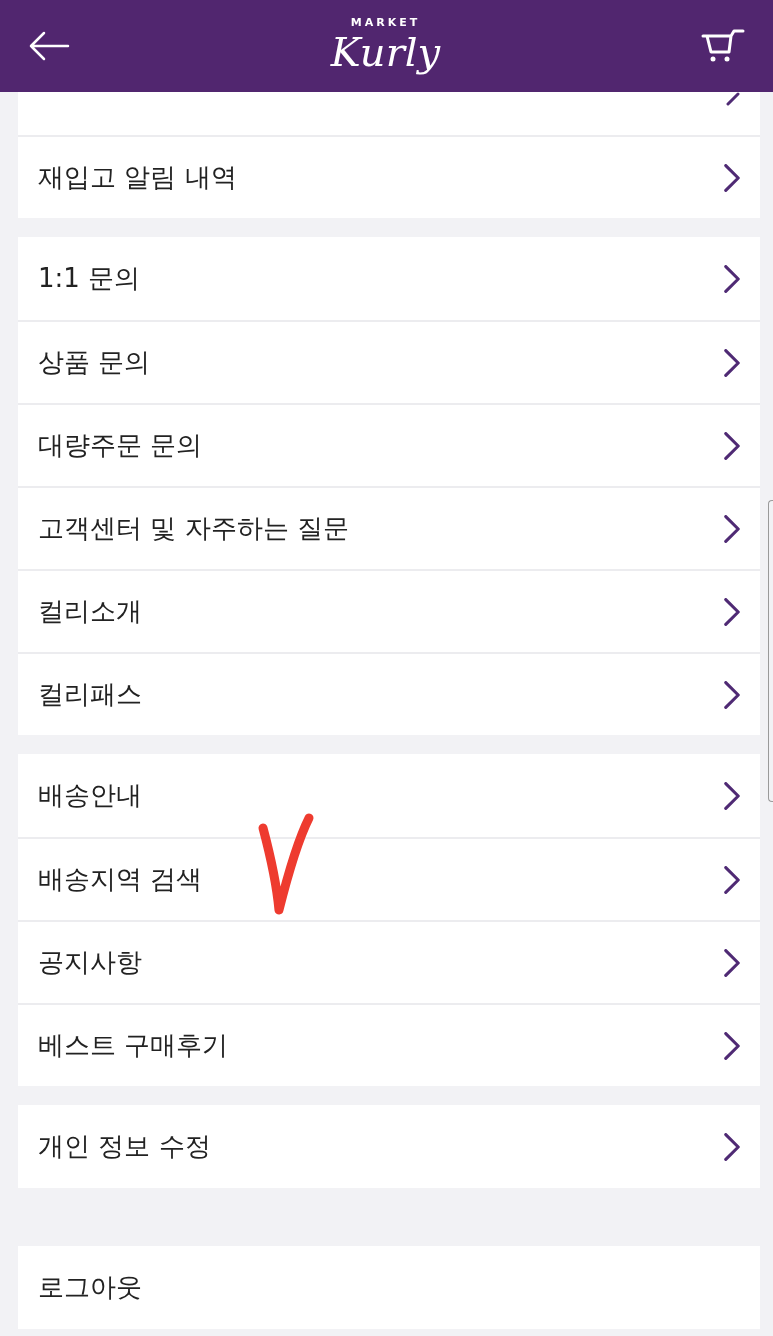  I want to click on menu-label: 1:1 문의, so click(89, 278).